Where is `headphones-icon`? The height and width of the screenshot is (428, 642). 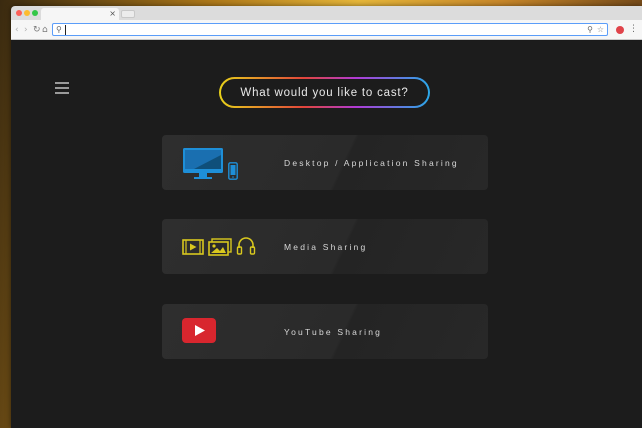 headphones-icon is located at coordinates (246, 246).